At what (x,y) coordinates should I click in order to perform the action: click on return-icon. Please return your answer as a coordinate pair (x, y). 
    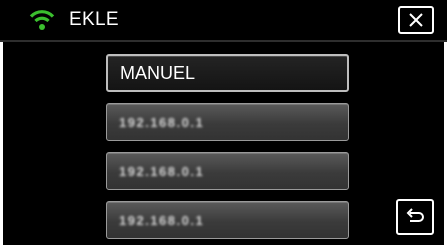
    Looking at the image, I should click on (415, 215).